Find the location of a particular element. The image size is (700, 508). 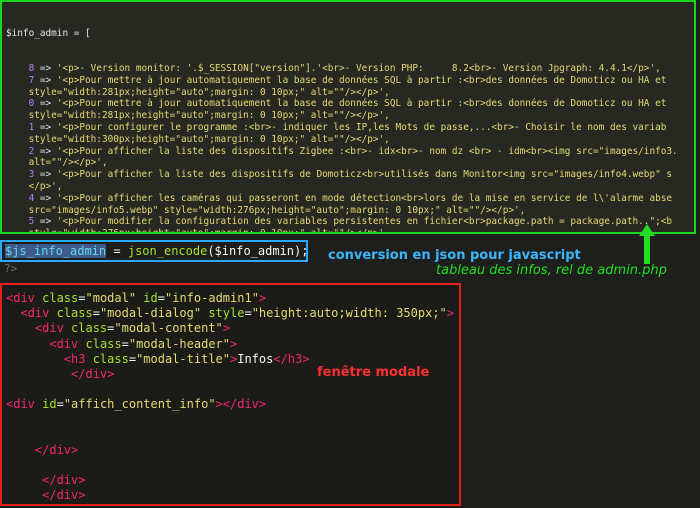

code-line: alt=""/></p>', is located at coordinates (57, 163).